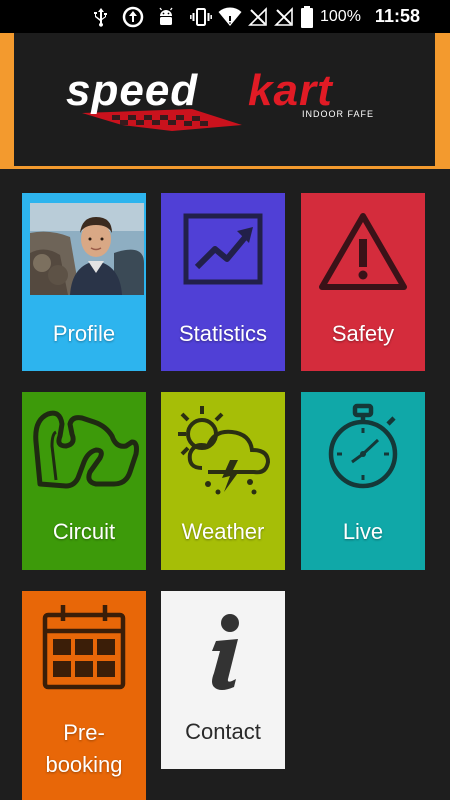  I want to click on chart-icon, so click(223, 249).